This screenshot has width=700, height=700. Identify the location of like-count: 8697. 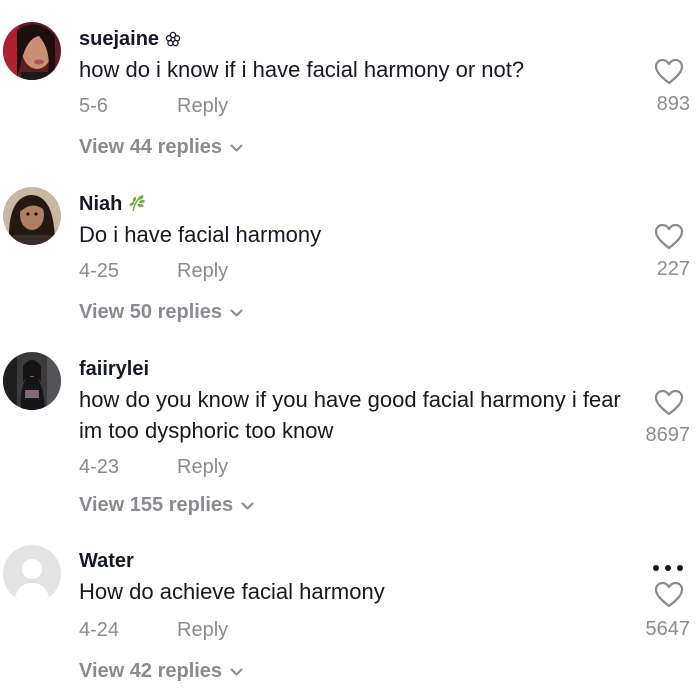
(668, 435).